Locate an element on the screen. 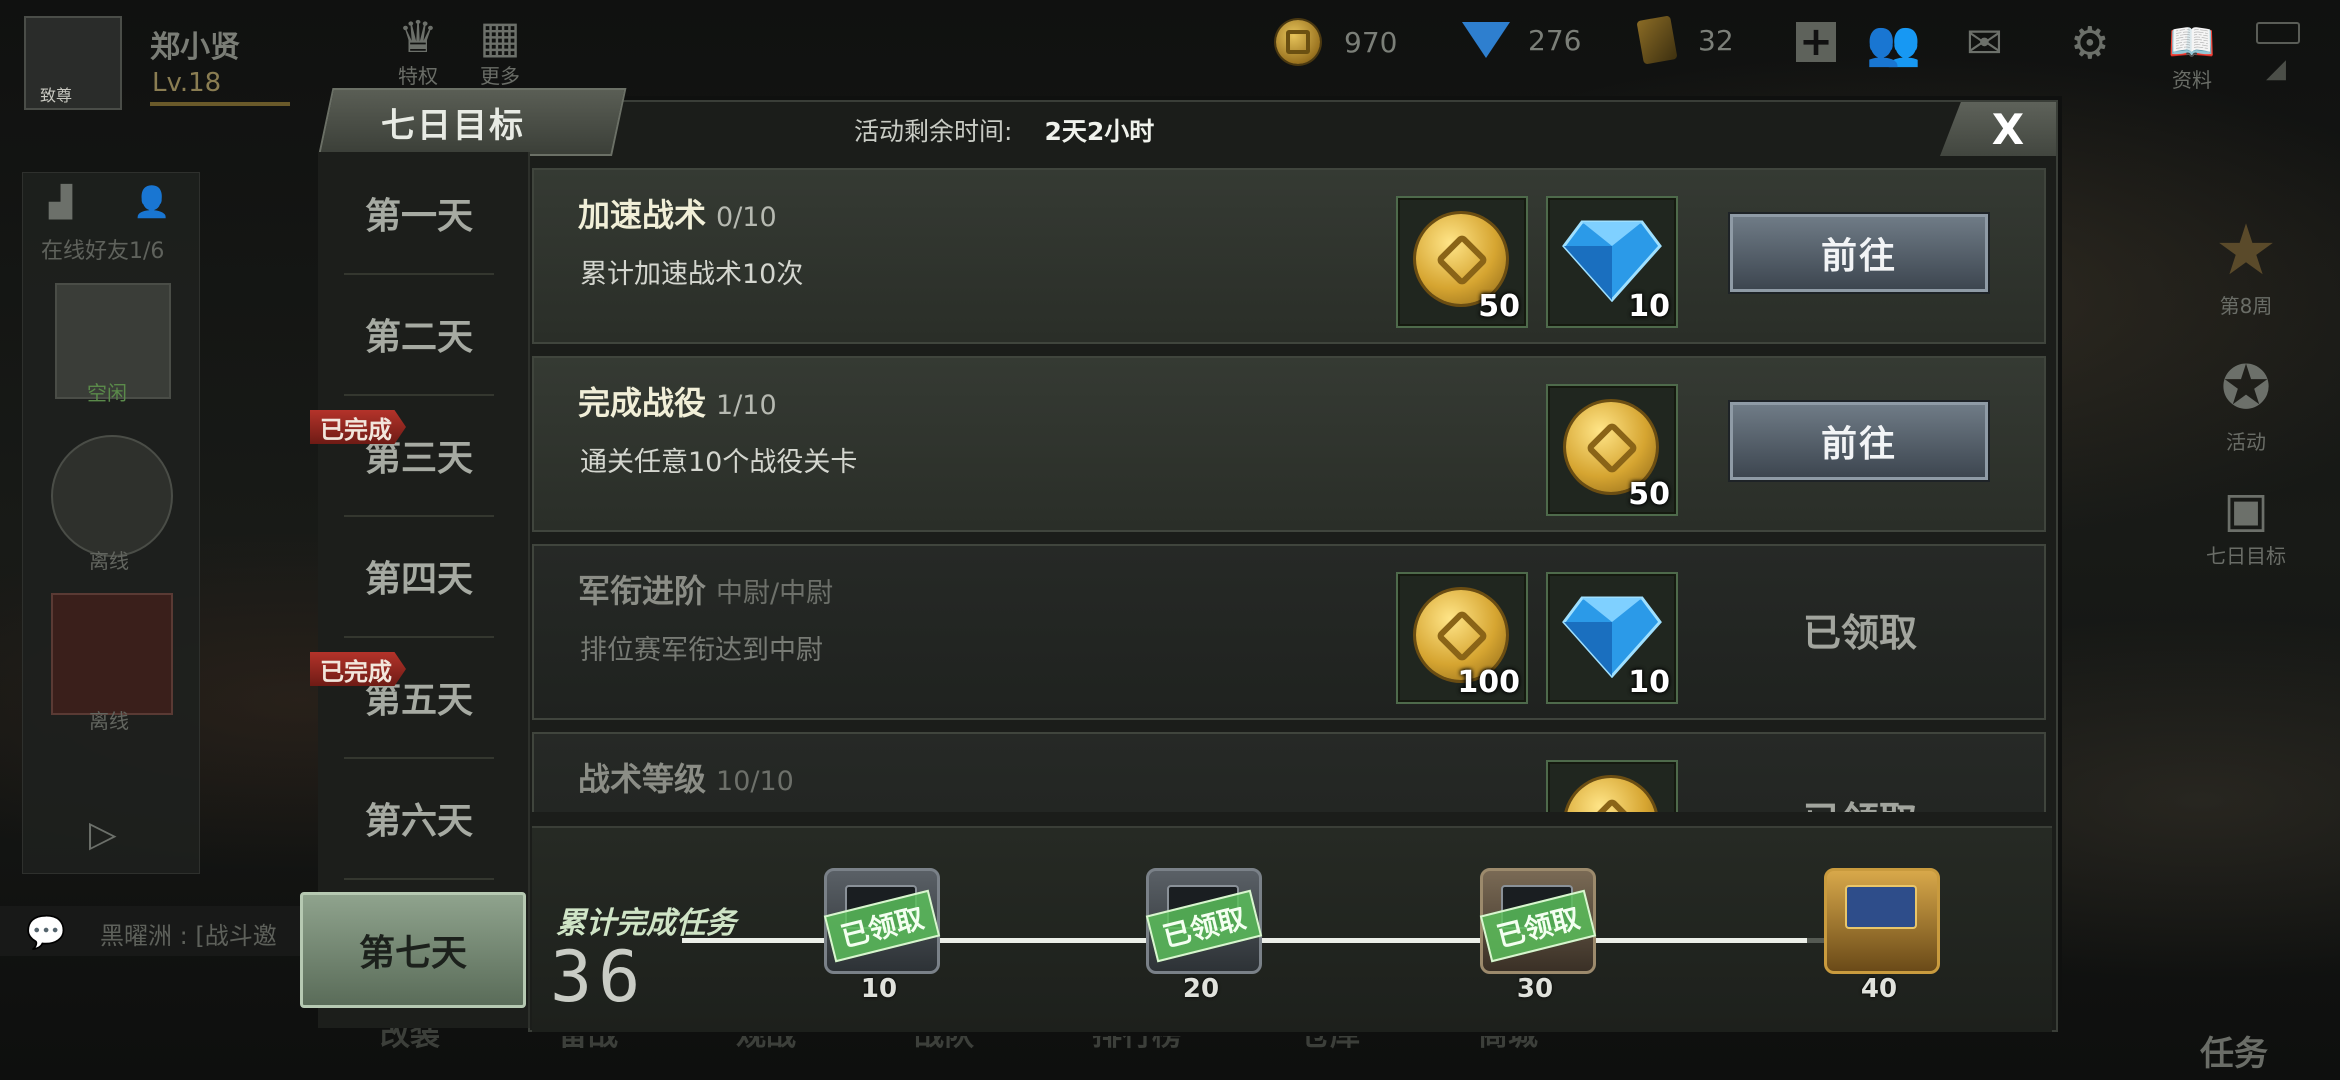 This screenshot has width=2340, height=1080. reward-item: 100 is located at coordinates (1462, 638).